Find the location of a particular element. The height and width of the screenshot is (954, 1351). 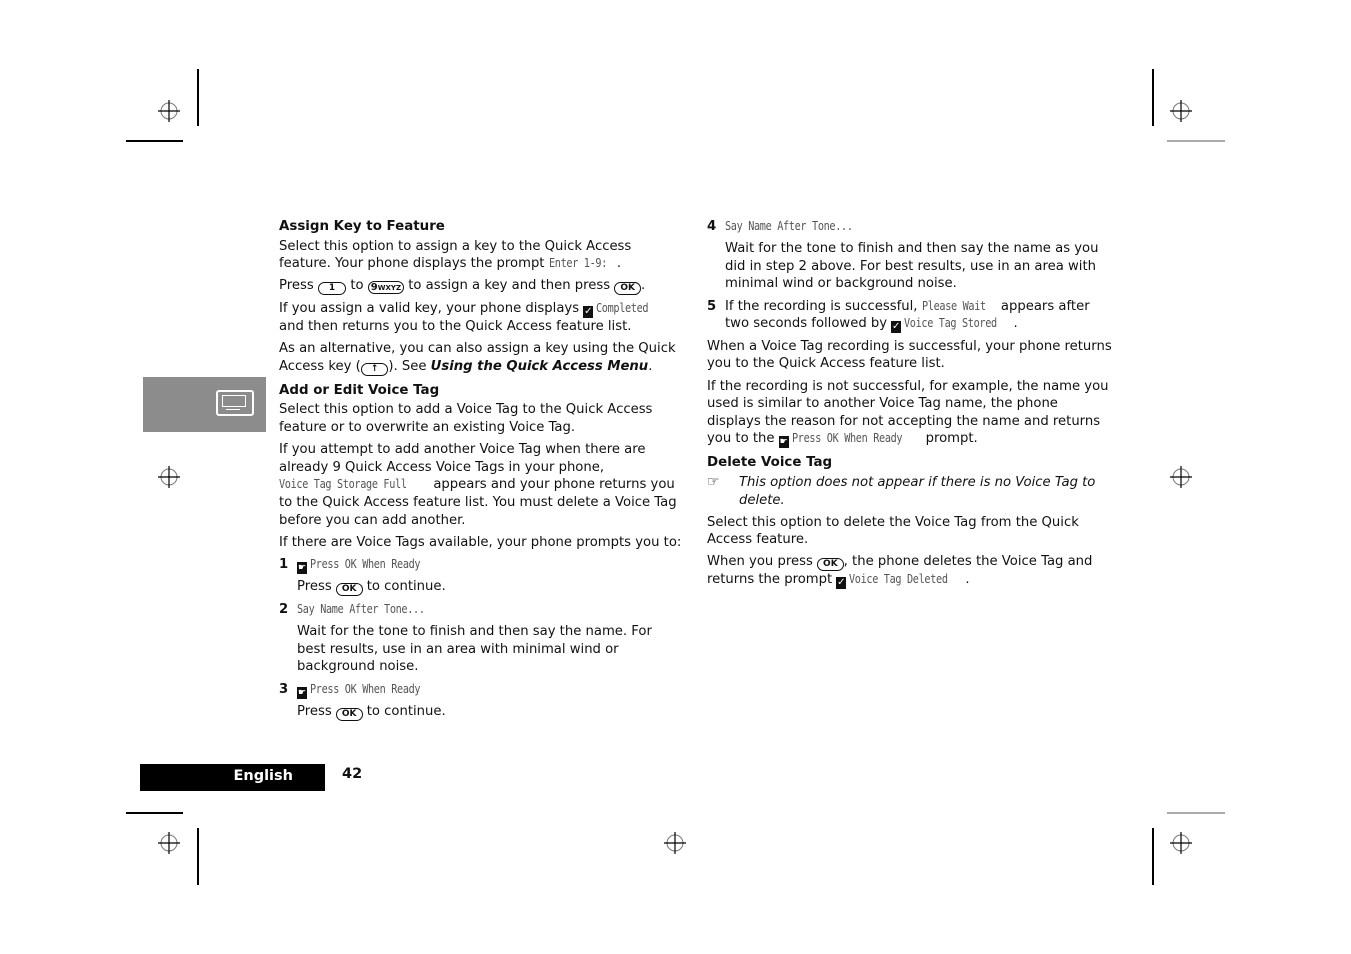

crop-mark-tr-v is located at coordinates (1153, 97).